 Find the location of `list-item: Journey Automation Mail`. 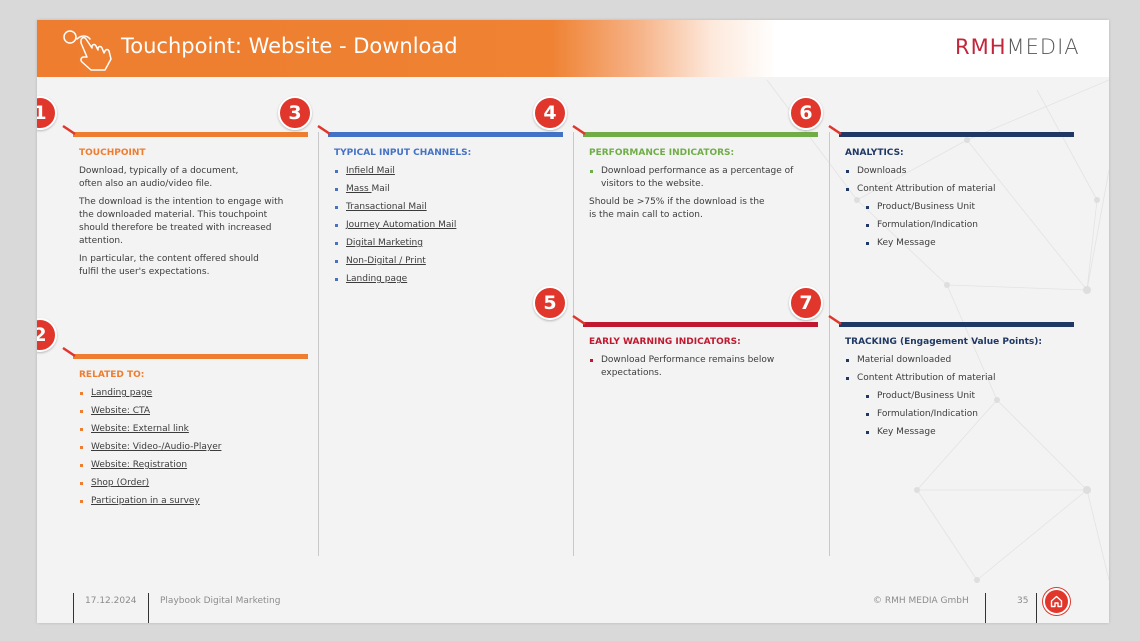

list-item: Journey Automation Mail is located at coordinates (449, 225).